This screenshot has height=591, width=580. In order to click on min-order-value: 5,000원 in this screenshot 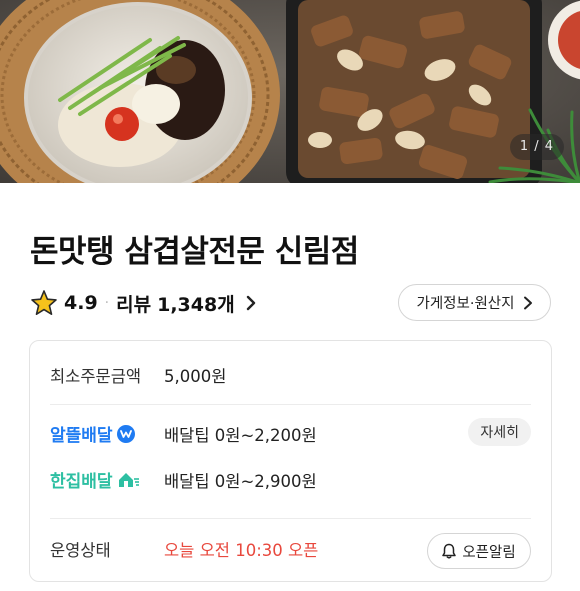, I will do `click(195, 376)`.